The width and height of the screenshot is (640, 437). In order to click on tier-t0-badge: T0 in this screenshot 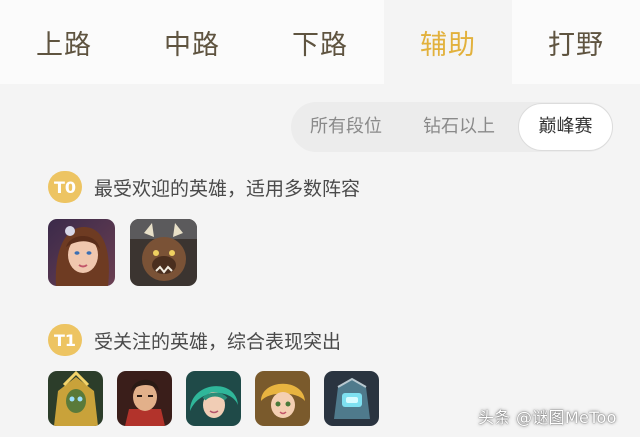, I will do `click(65, 187)`.